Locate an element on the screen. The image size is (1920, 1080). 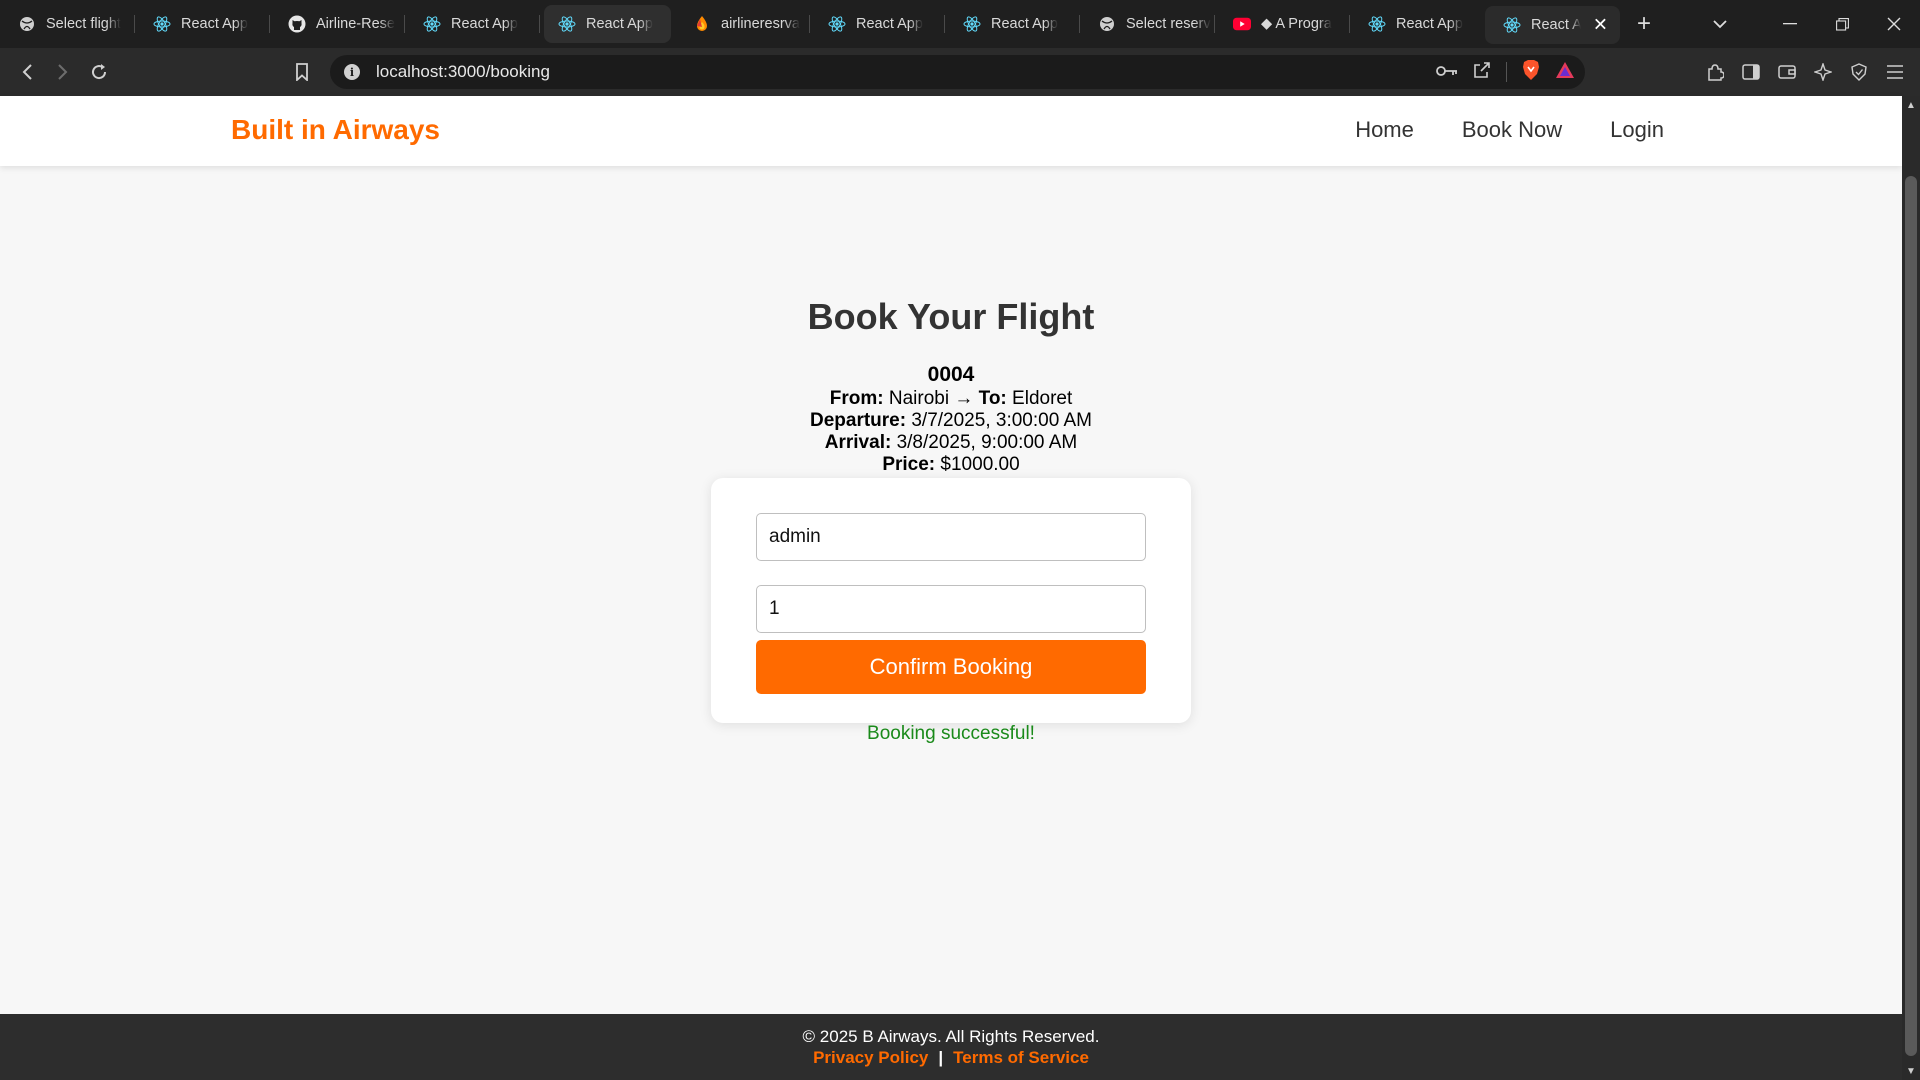
address-bar: i localhost:3000/booking is located at coordinates (957, 72).